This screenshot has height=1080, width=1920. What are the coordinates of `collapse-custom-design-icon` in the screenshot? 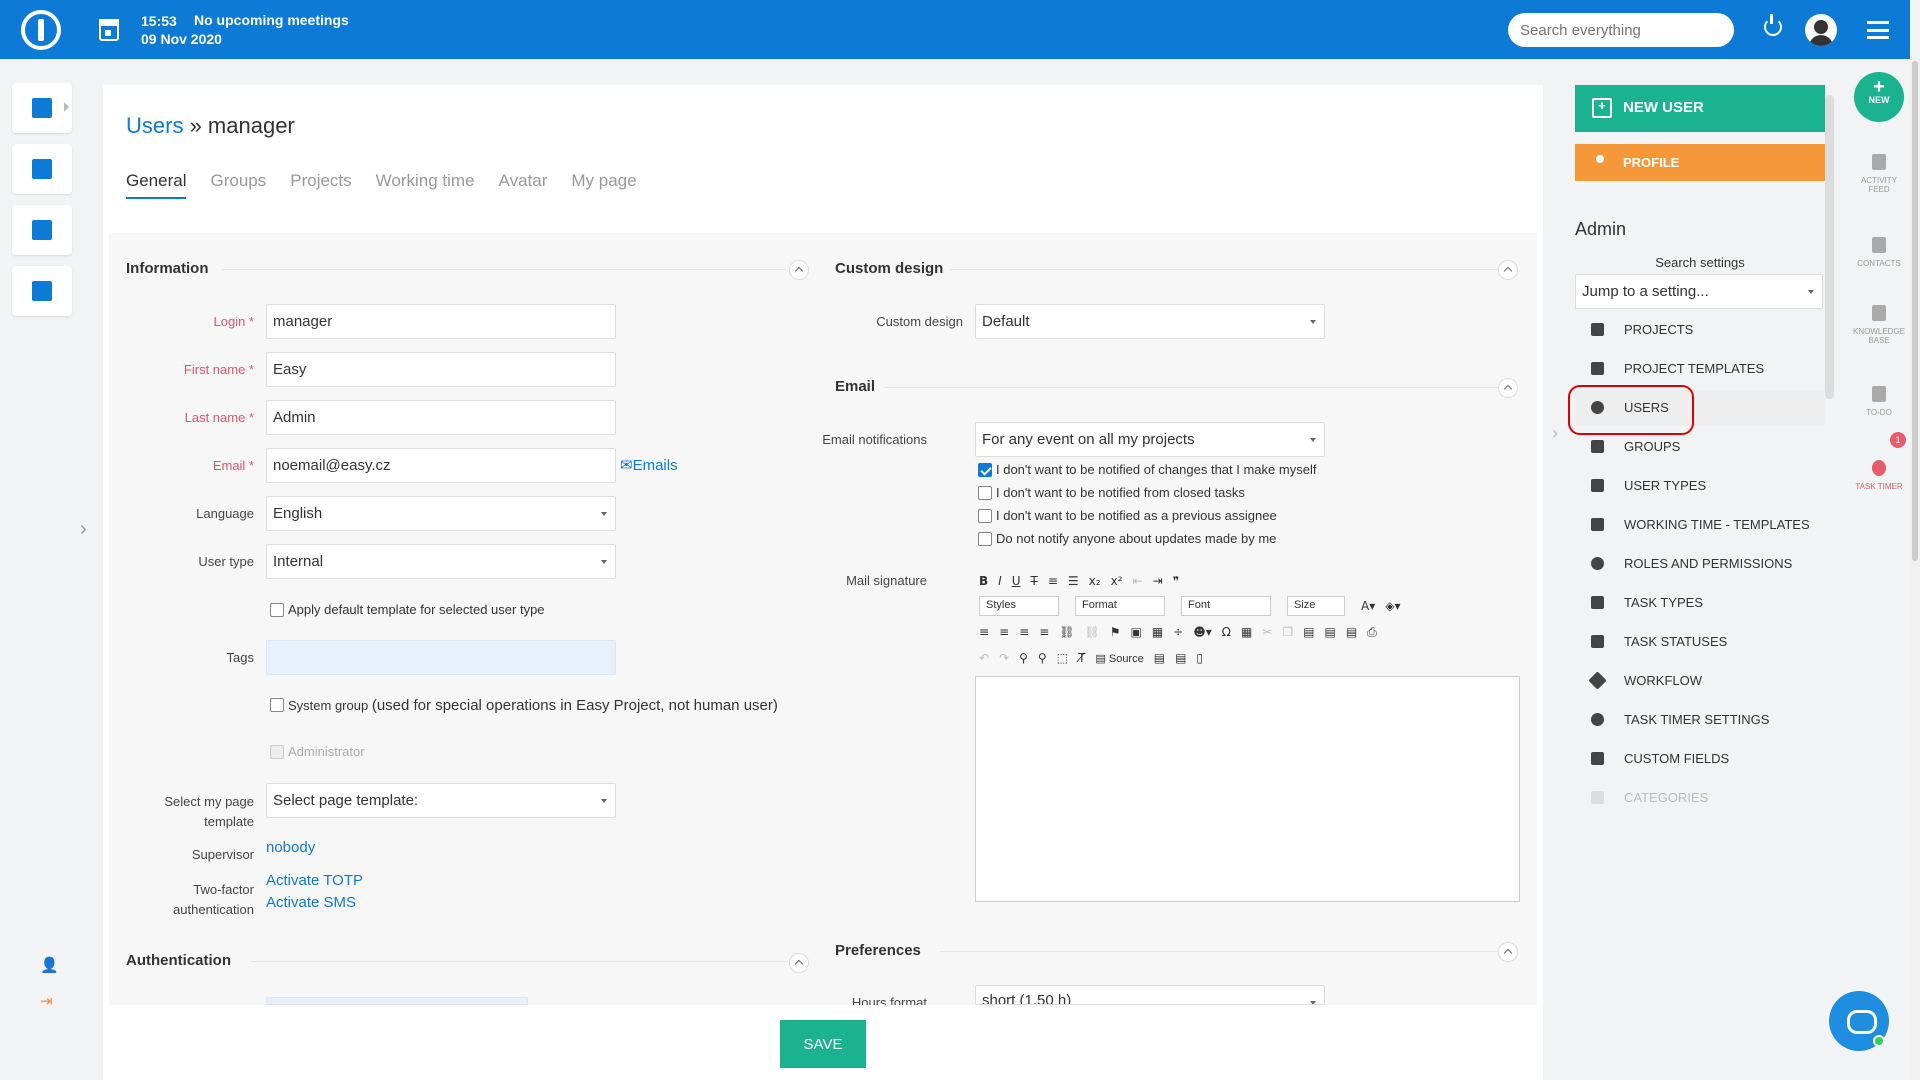 It's located at (1508, 270).